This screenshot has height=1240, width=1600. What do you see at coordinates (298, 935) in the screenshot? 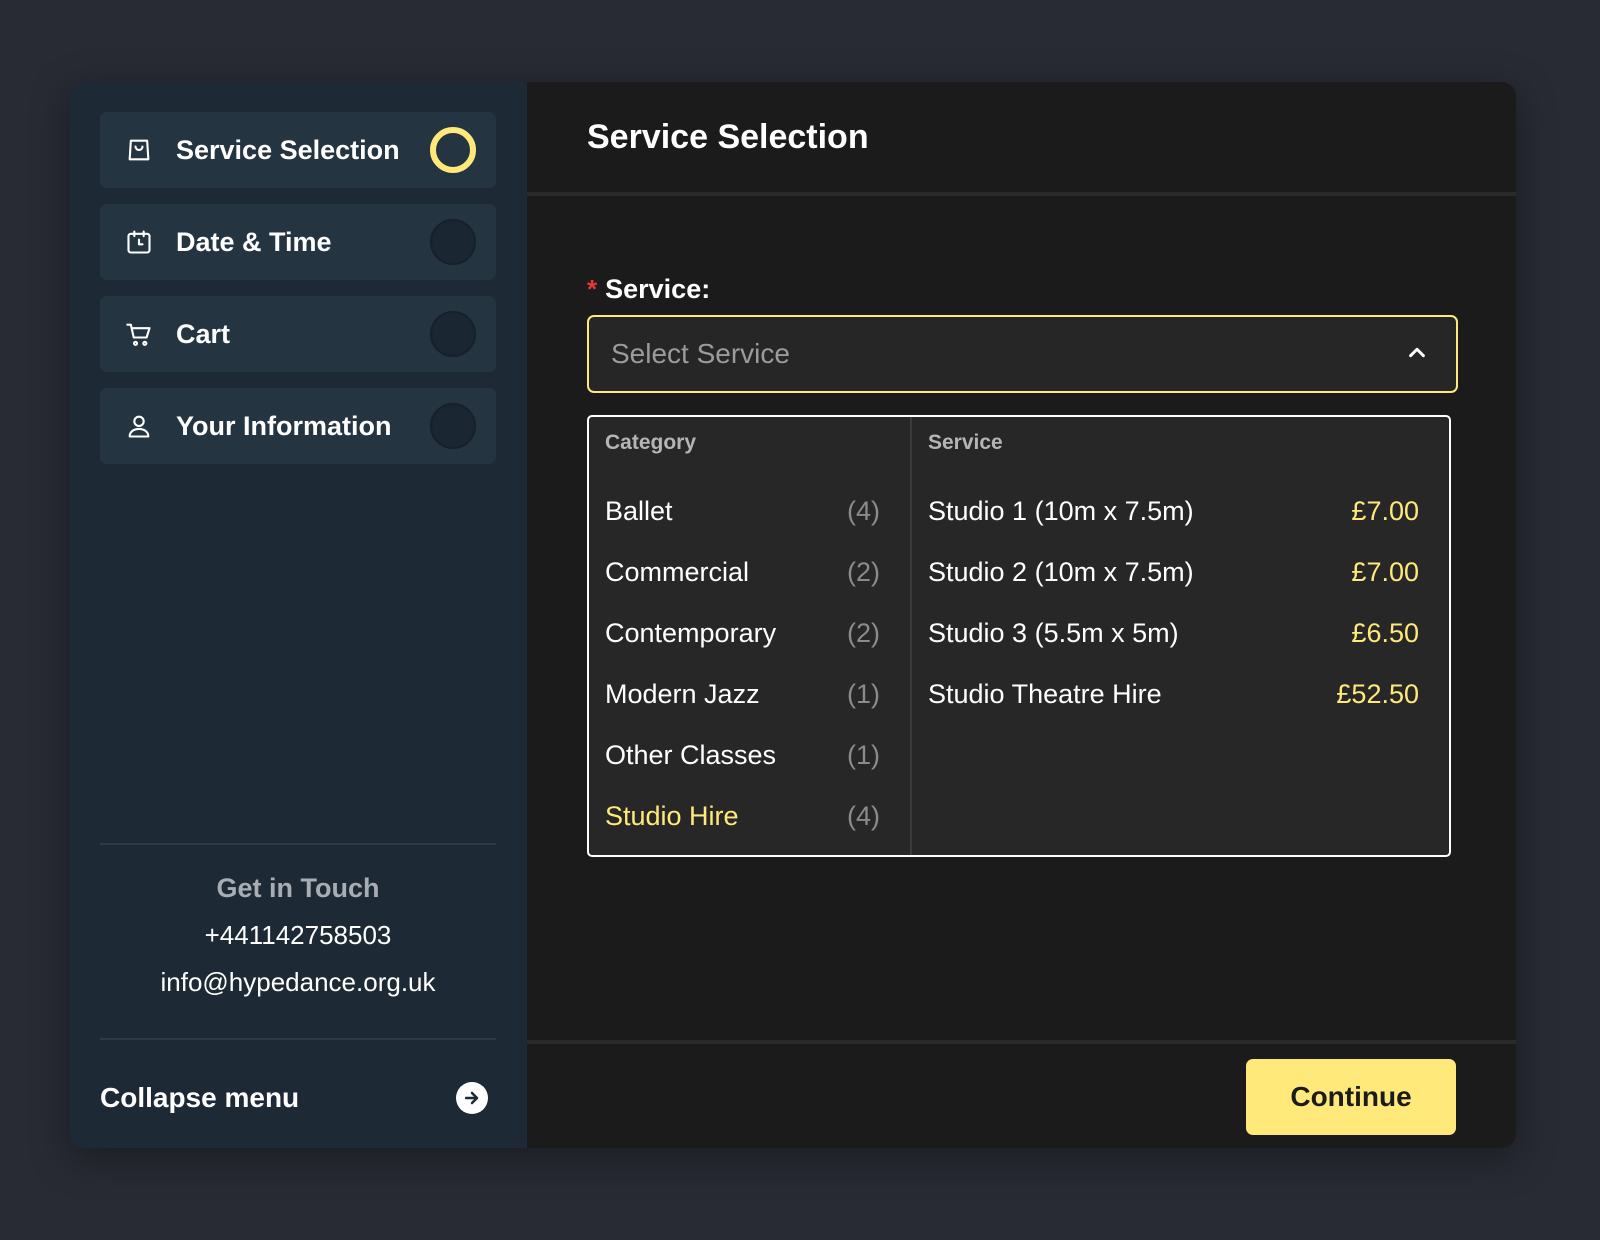
I see `contact-phone: +441142758503` at bounding box center [298, 935].